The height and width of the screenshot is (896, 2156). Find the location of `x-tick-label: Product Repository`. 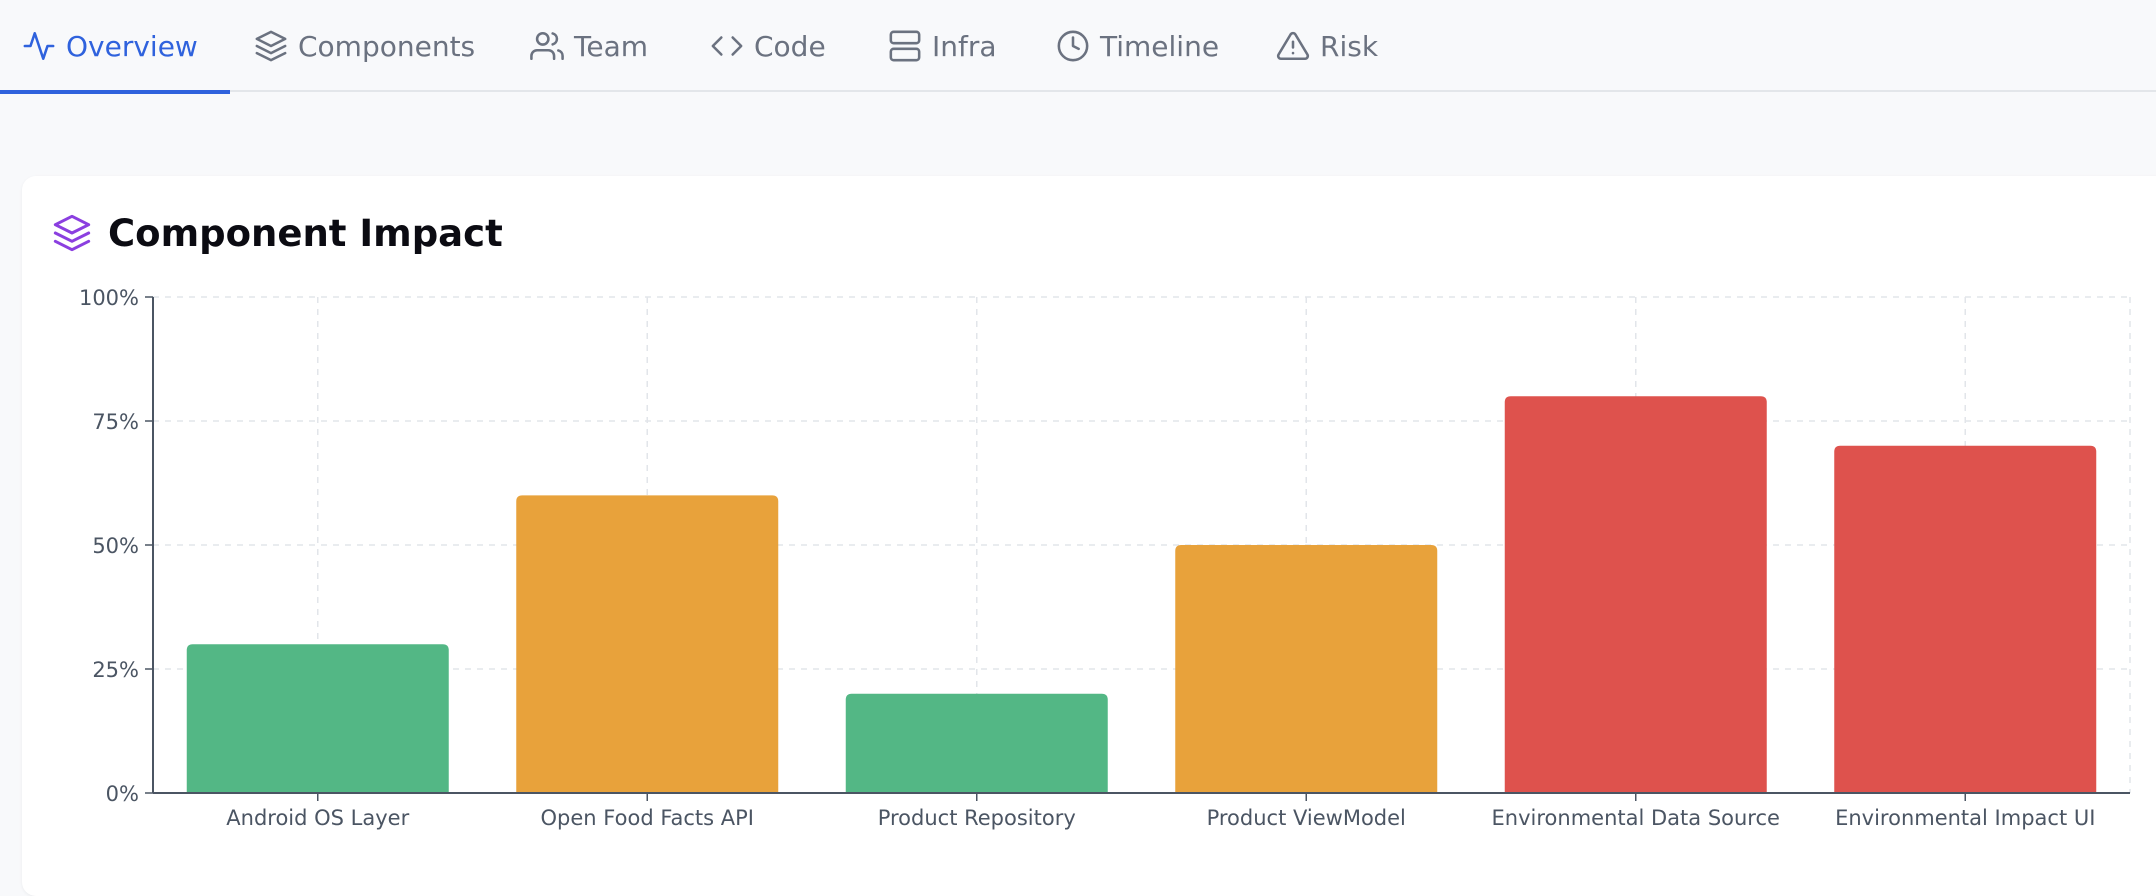

x-tick-label: Product Repository is located at coordinates (977, 818).